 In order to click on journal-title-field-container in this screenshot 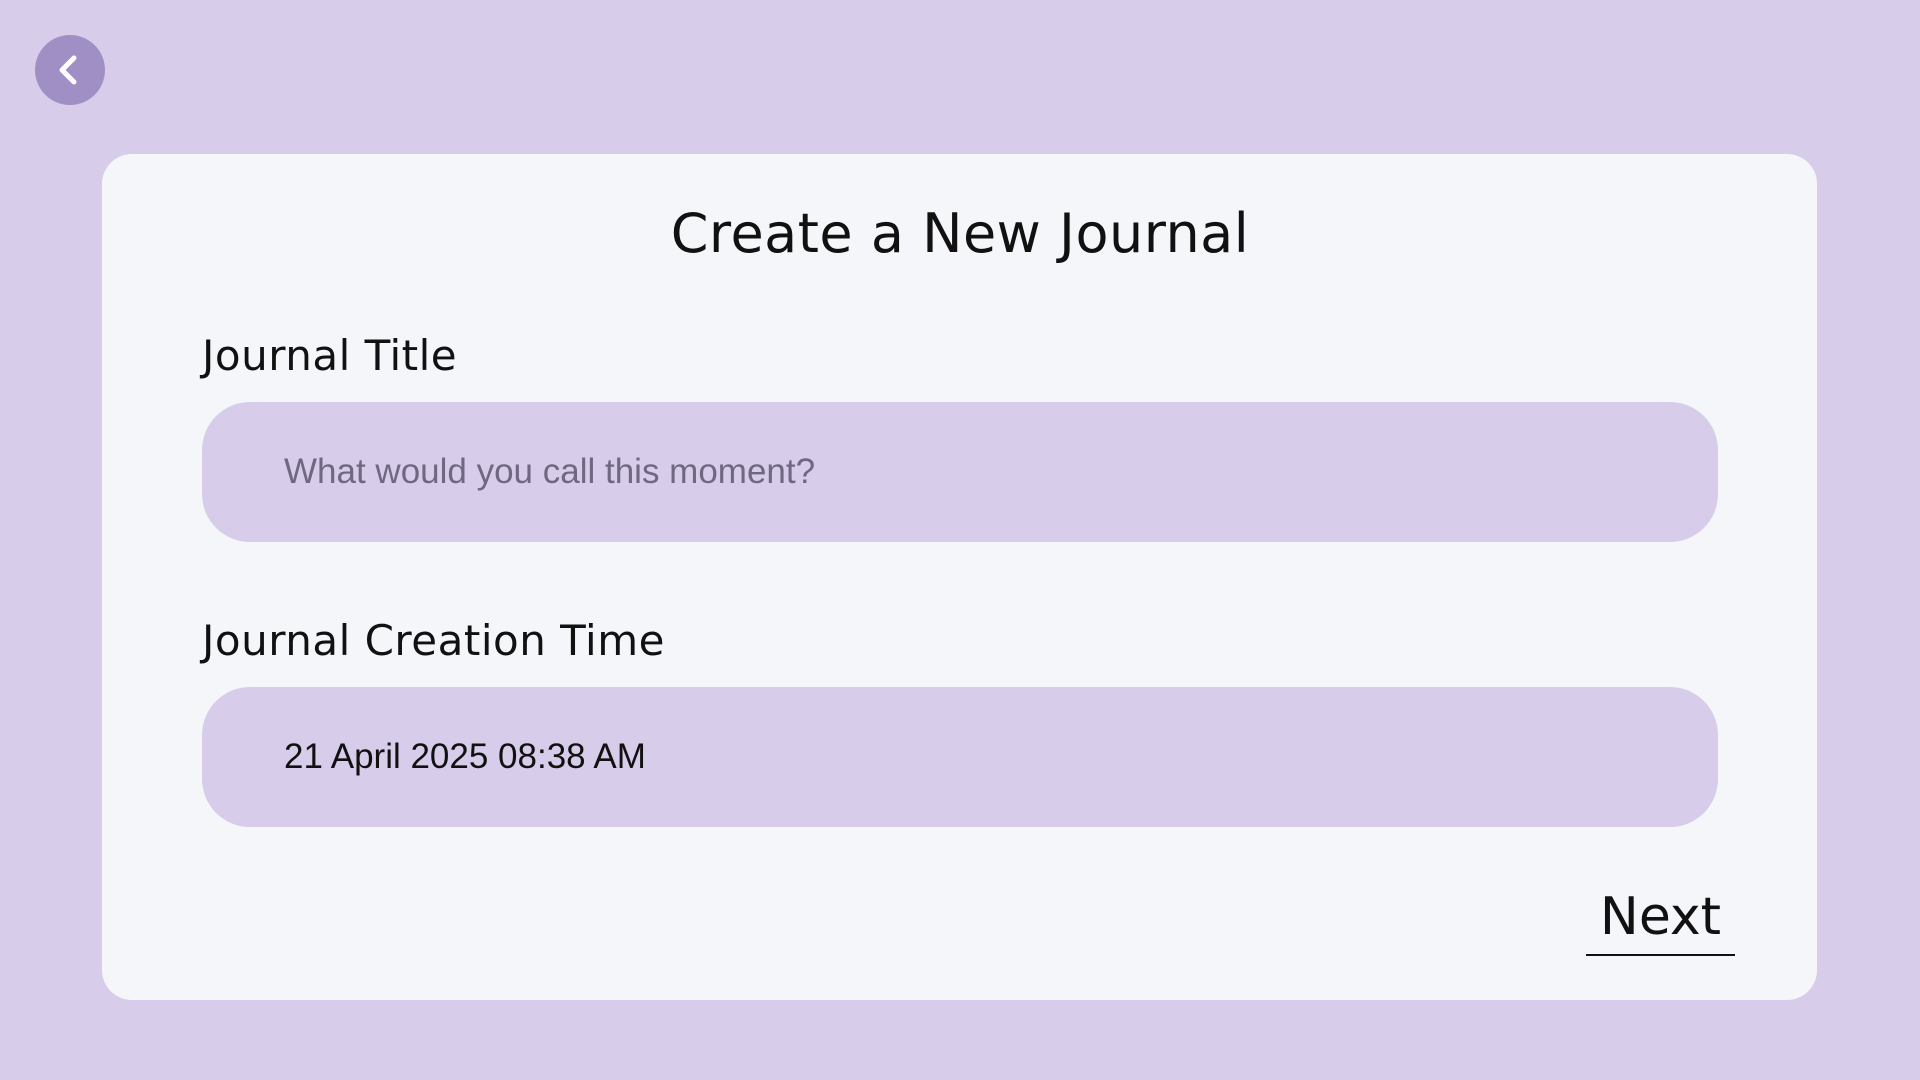, I will do `click(960, 472)`.